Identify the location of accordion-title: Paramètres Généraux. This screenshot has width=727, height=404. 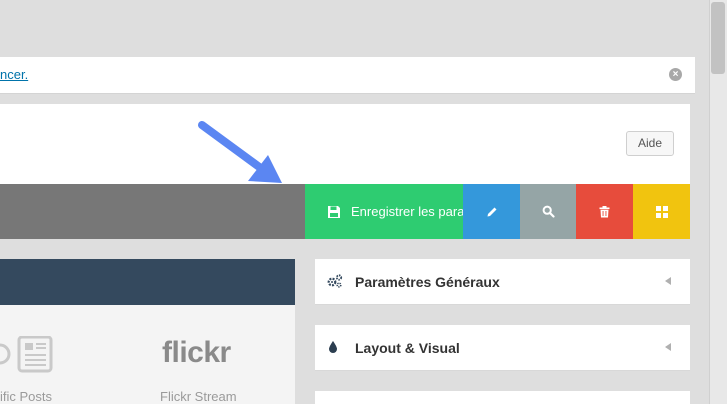
(427, 282).